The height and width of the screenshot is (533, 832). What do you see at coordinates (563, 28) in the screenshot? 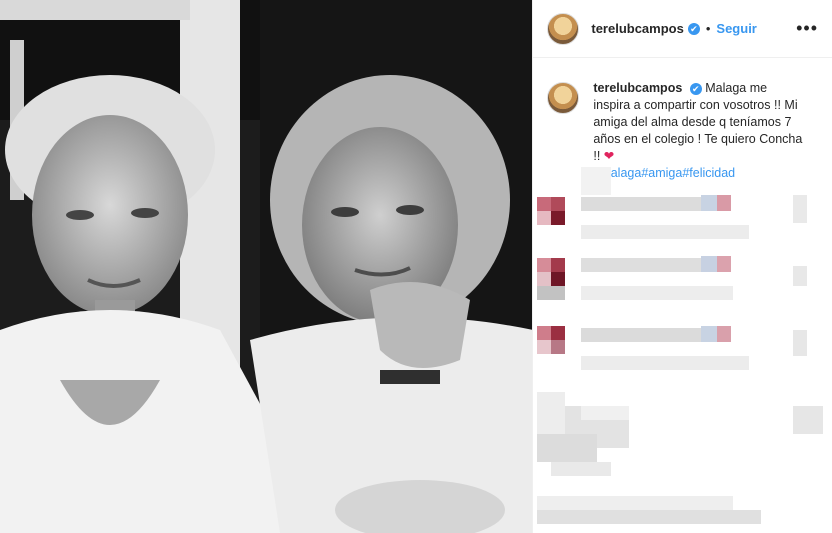
I see `avatar-image` at bounding box center [563, 28].